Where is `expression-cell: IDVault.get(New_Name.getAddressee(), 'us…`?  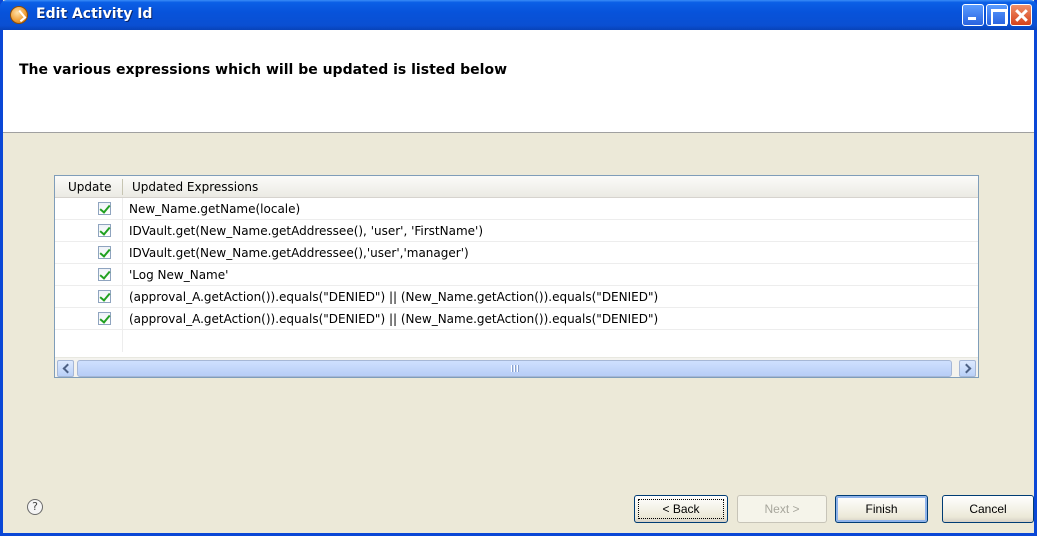
expression-cell: IDVault.get(New_Name.getAddressee(), 'us… is located at coordinates (306, 231).